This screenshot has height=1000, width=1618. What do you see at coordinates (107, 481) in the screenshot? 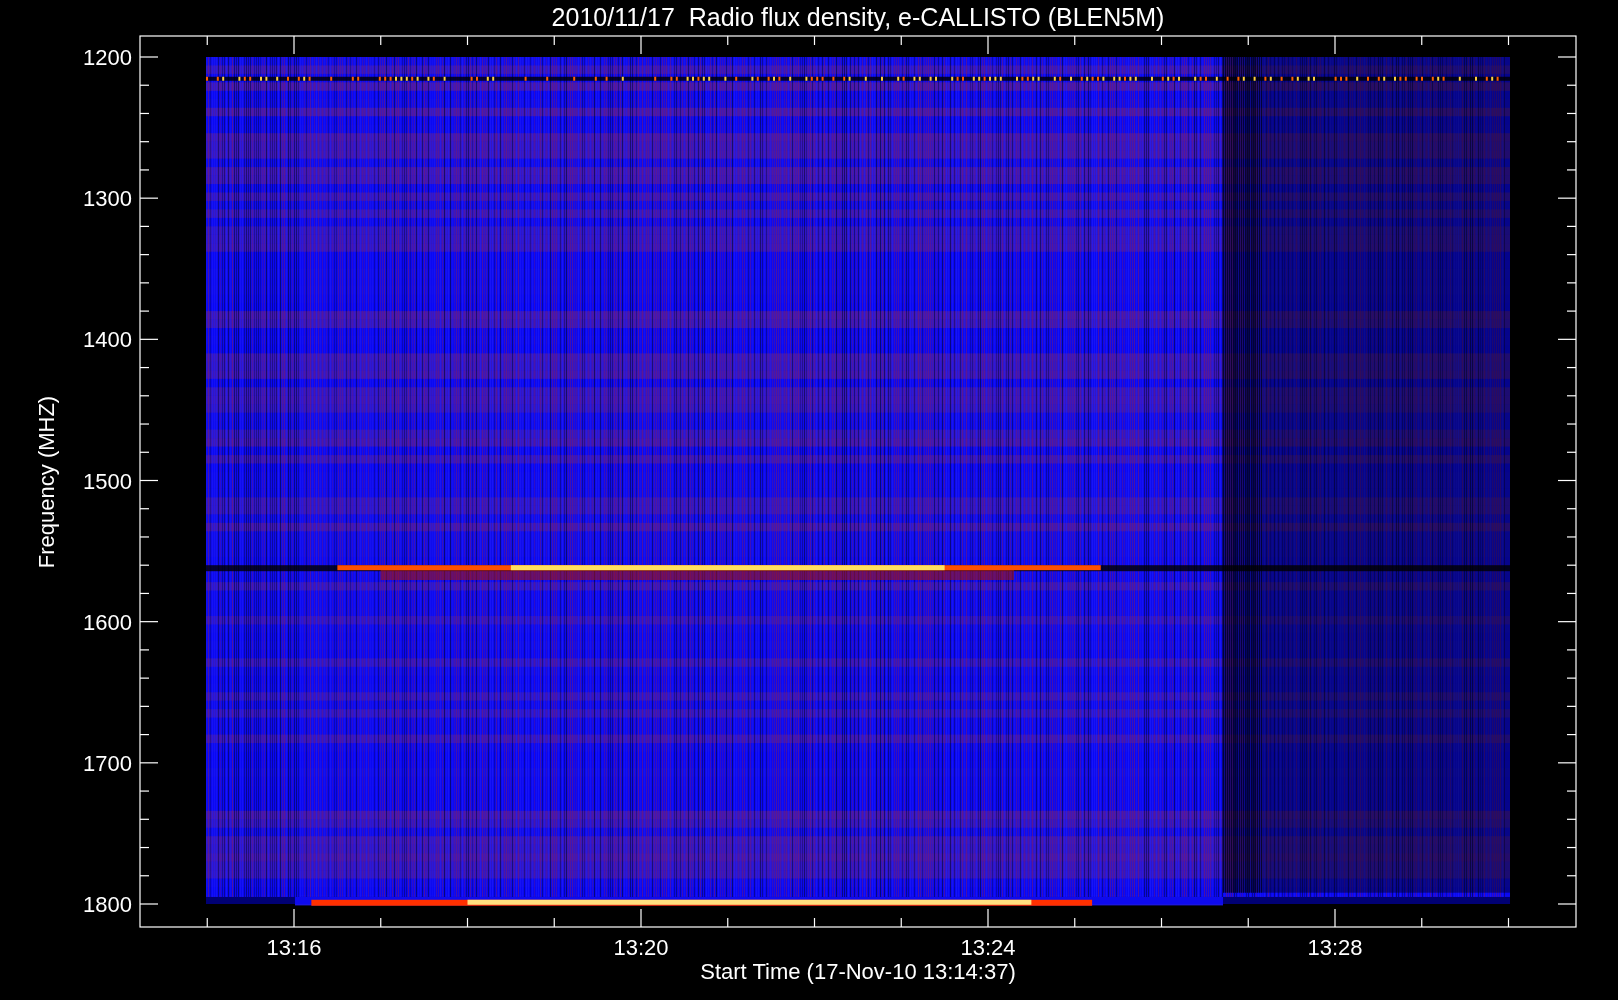
I see `tick-label: 1500` at bounding box center [107, 481].